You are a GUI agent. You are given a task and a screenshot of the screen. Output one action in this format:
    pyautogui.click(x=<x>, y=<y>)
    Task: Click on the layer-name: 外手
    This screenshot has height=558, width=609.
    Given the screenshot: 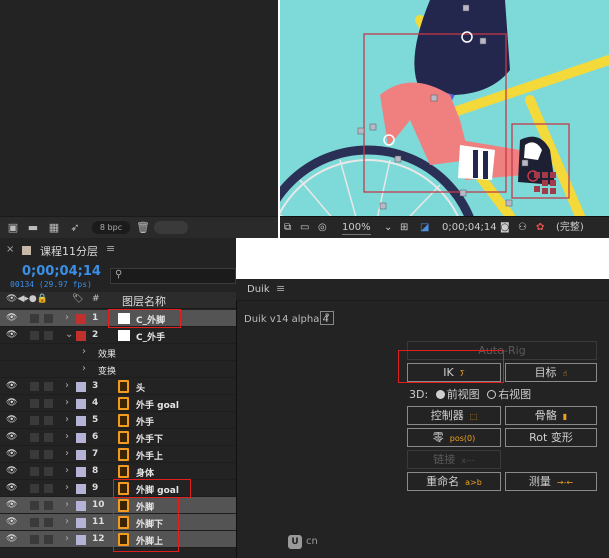 What is the action you would take?
    pyautogui.click(x=145, y=421)
    